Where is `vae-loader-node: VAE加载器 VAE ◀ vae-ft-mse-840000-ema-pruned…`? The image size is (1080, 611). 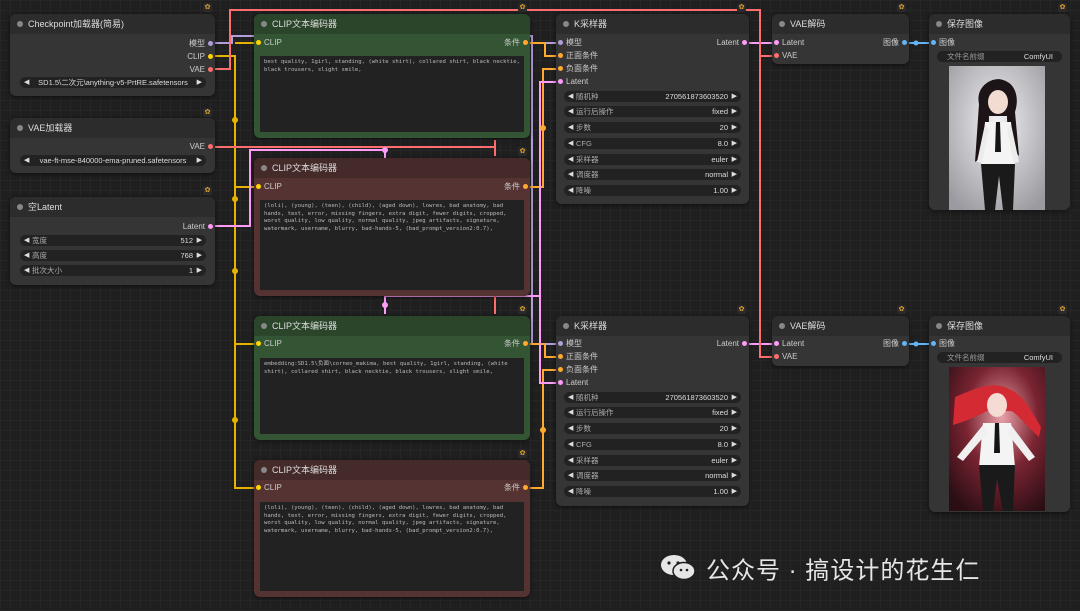
vae-loader-node: VAE加载器 VAE ◀ vae-ft-mse-840000-ema-pruned… is located at coordinates (112, 145).